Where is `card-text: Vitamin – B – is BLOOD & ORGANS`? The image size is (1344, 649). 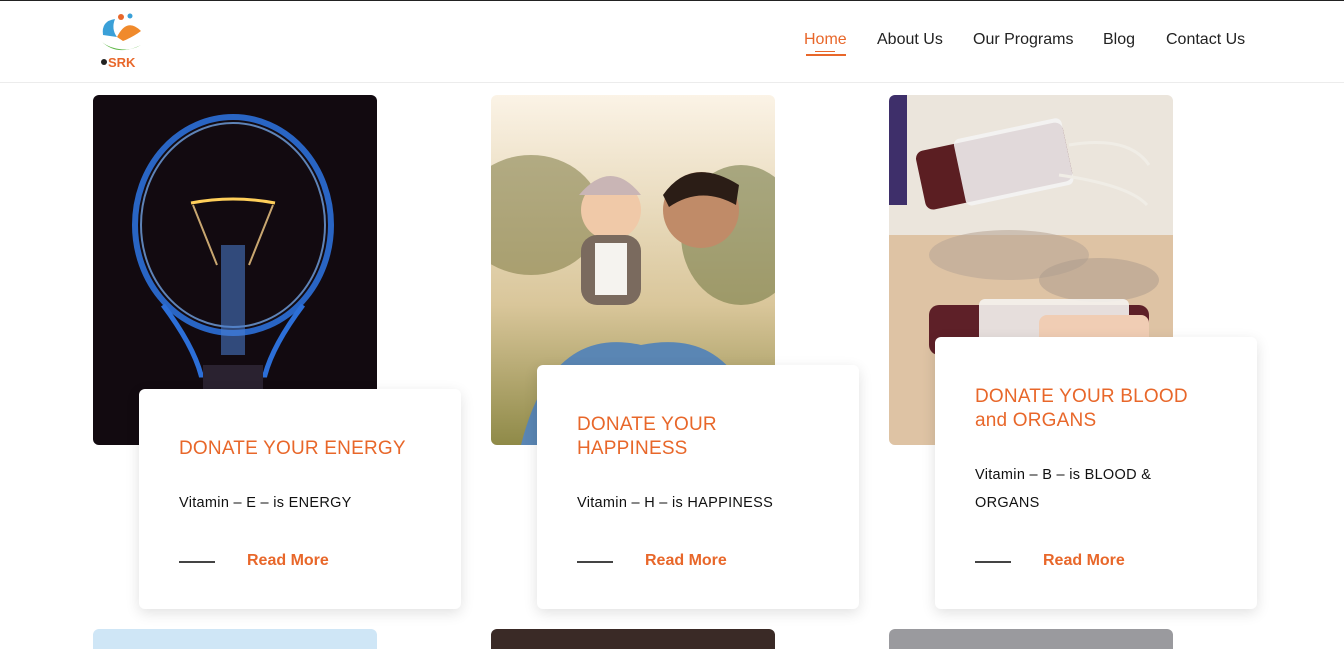 card-text: Vitamin – B – is BLOOD & ORGANS is located at coordinates (1063, 489).